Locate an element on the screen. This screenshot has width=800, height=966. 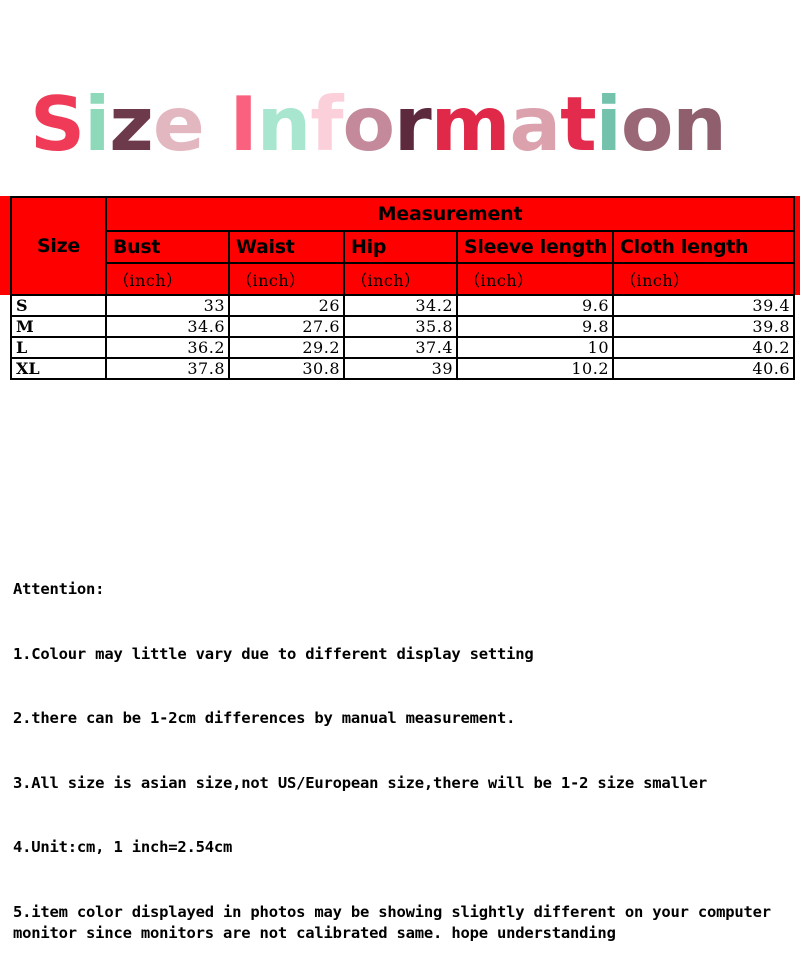
attention-heading: Attention: is located at coordinates (59, 589).